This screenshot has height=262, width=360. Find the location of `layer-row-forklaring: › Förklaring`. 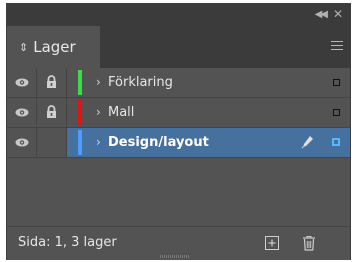

layer-row-forklaring: › Förklaring is located at coordinates (178, 83).